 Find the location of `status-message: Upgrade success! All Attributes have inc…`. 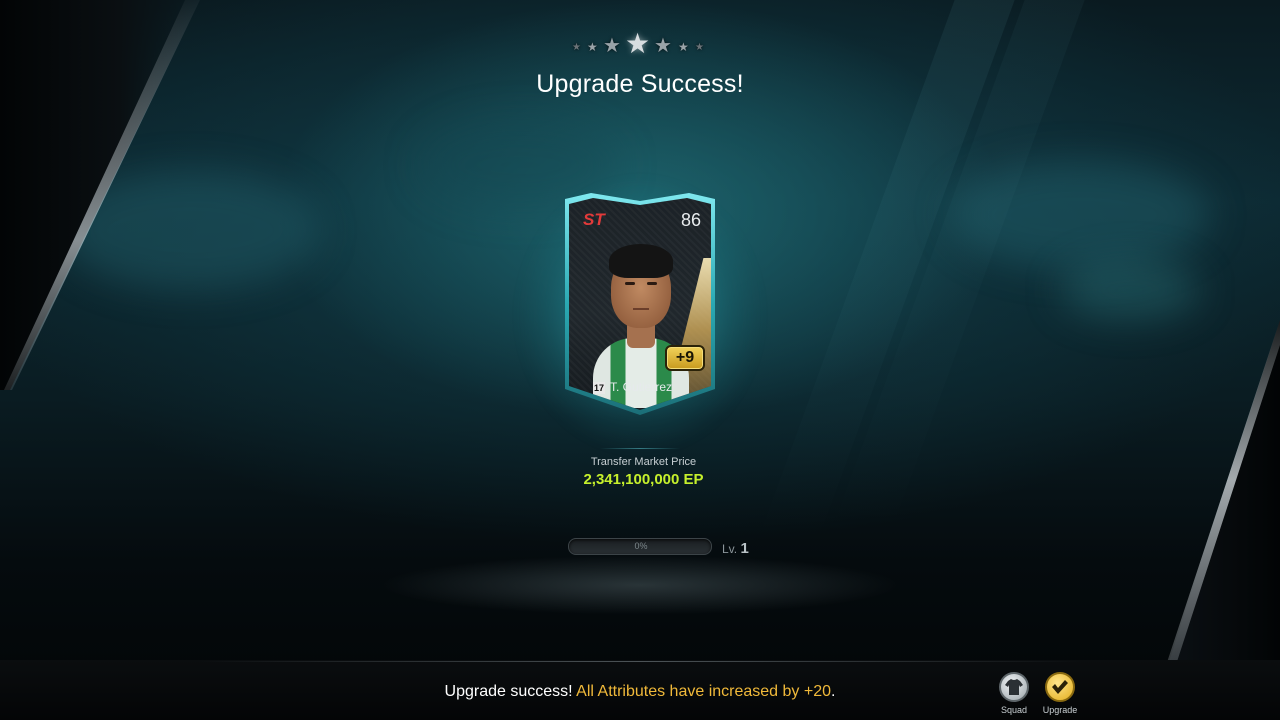

status-message: Upgrade success! All Attributes have inc… is located at coordinates (640, 692).